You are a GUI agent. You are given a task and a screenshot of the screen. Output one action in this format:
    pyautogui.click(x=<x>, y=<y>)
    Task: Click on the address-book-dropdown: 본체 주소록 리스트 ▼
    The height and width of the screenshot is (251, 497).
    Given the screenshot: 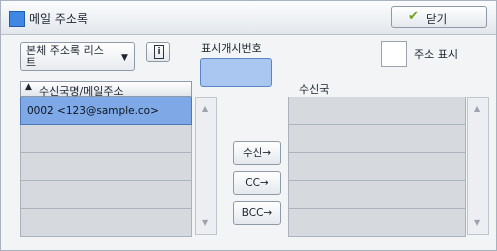 What is the action you would take?
    pyautogui.click(x=77, y=56)
    